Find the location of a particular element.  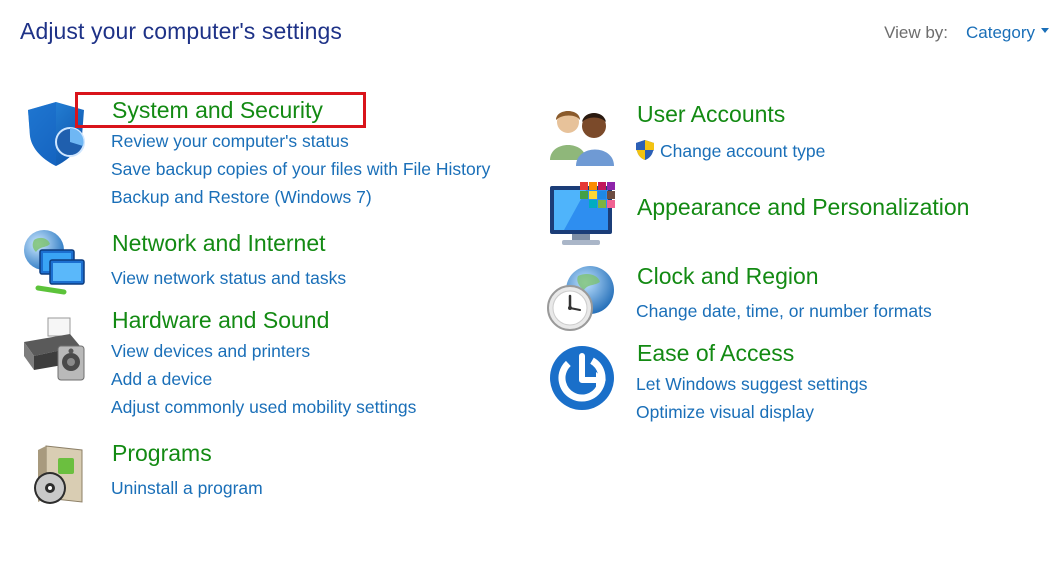

programs-disc-icon is located at coordinates (56, 476).